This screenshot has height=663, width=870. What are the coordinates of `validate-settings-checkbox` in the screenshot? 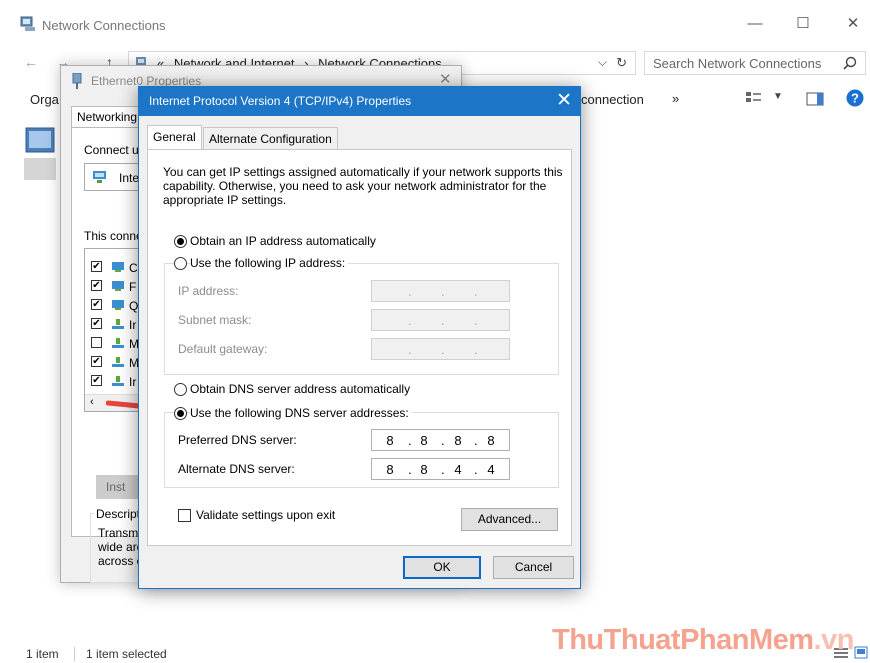 It's located at (184, 515).